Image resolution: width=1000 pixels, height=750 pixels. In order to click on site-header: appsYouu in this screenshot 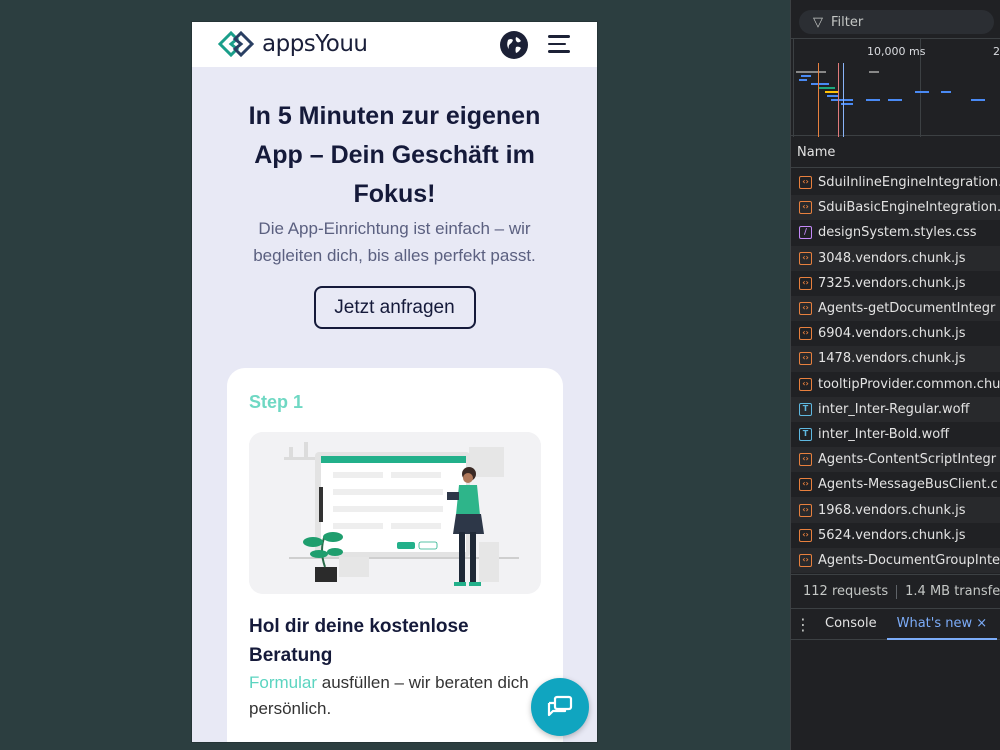, I will do `click(394, 44)`.